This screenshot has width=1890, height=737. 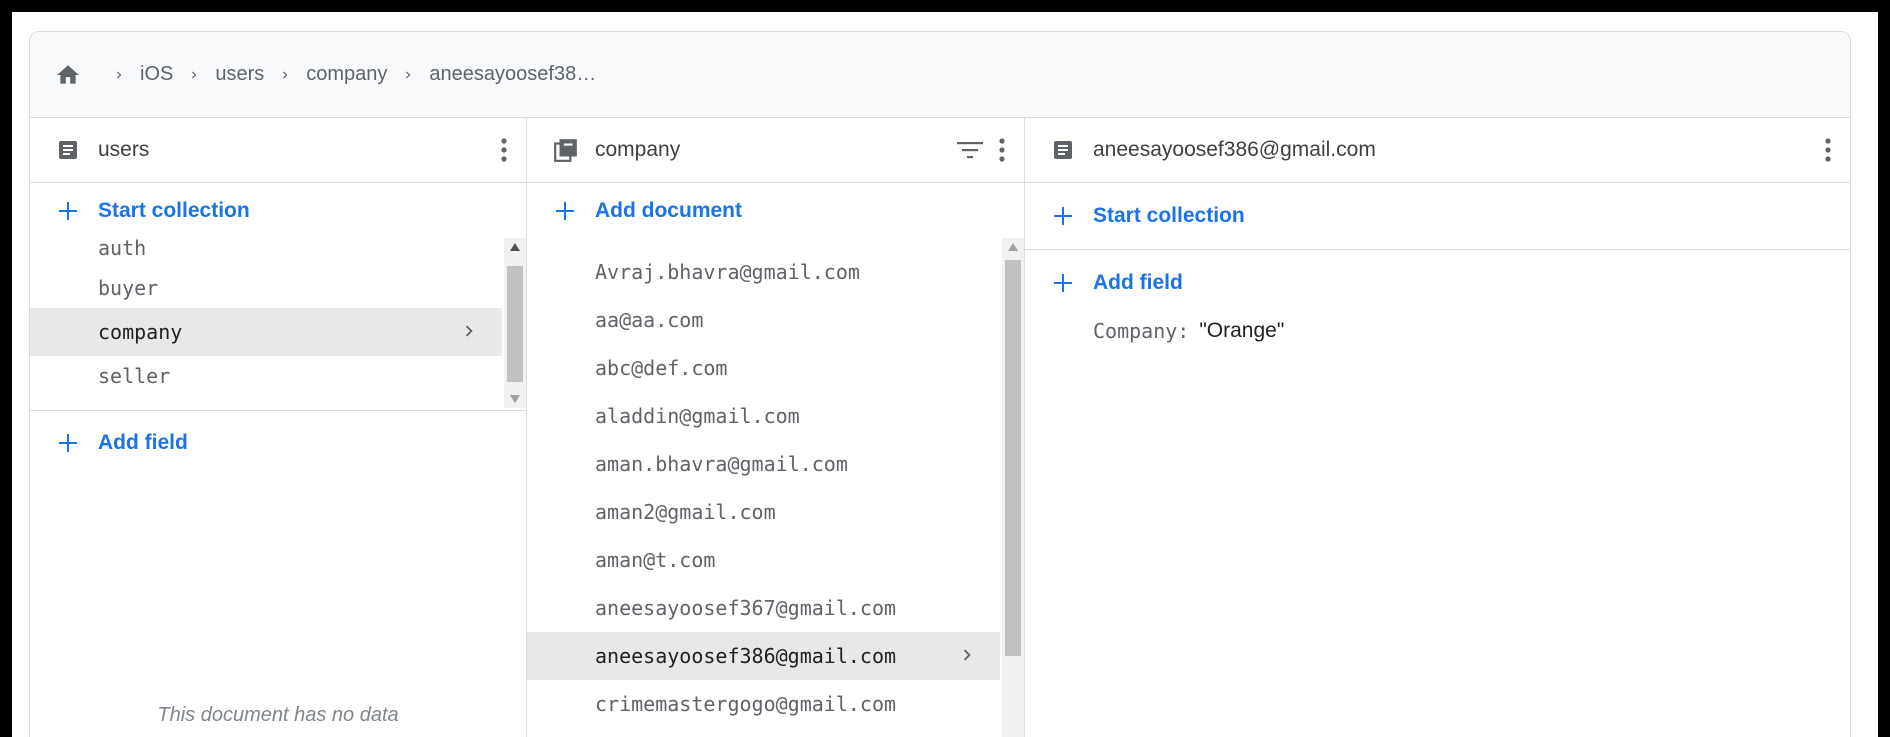 What do you see at coordinates (124, 149) in the screenshot?
I see `users-column-title: users` at bounding box center [124, 149].